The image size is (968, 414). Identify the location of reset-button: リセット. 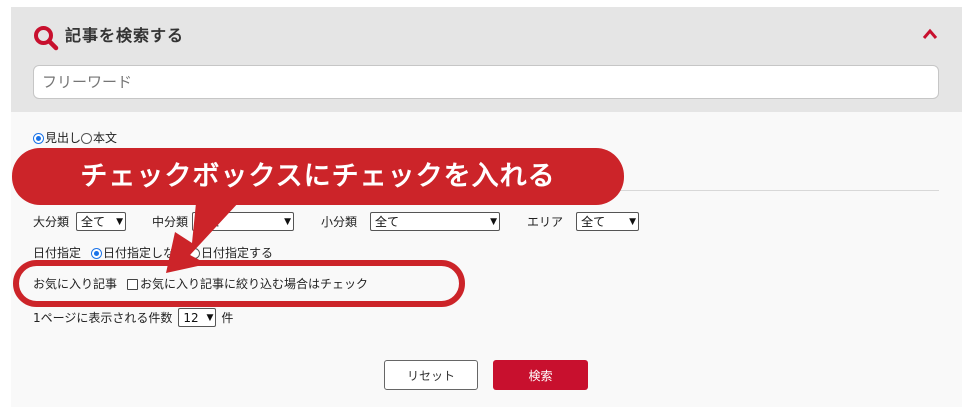
(431, 375).